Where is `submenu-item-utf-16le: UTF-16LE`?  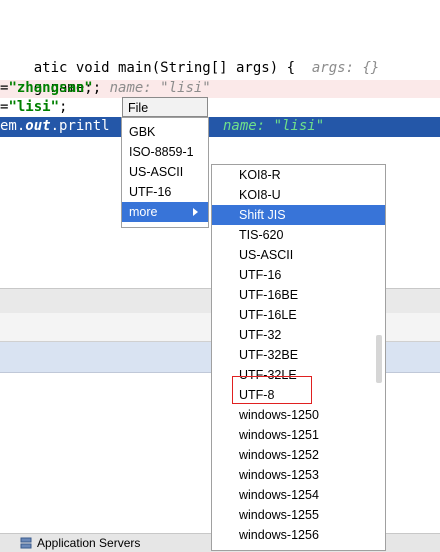 submenu-item-utf-16le: UTF-16LE is located at coordinates (298, 315).